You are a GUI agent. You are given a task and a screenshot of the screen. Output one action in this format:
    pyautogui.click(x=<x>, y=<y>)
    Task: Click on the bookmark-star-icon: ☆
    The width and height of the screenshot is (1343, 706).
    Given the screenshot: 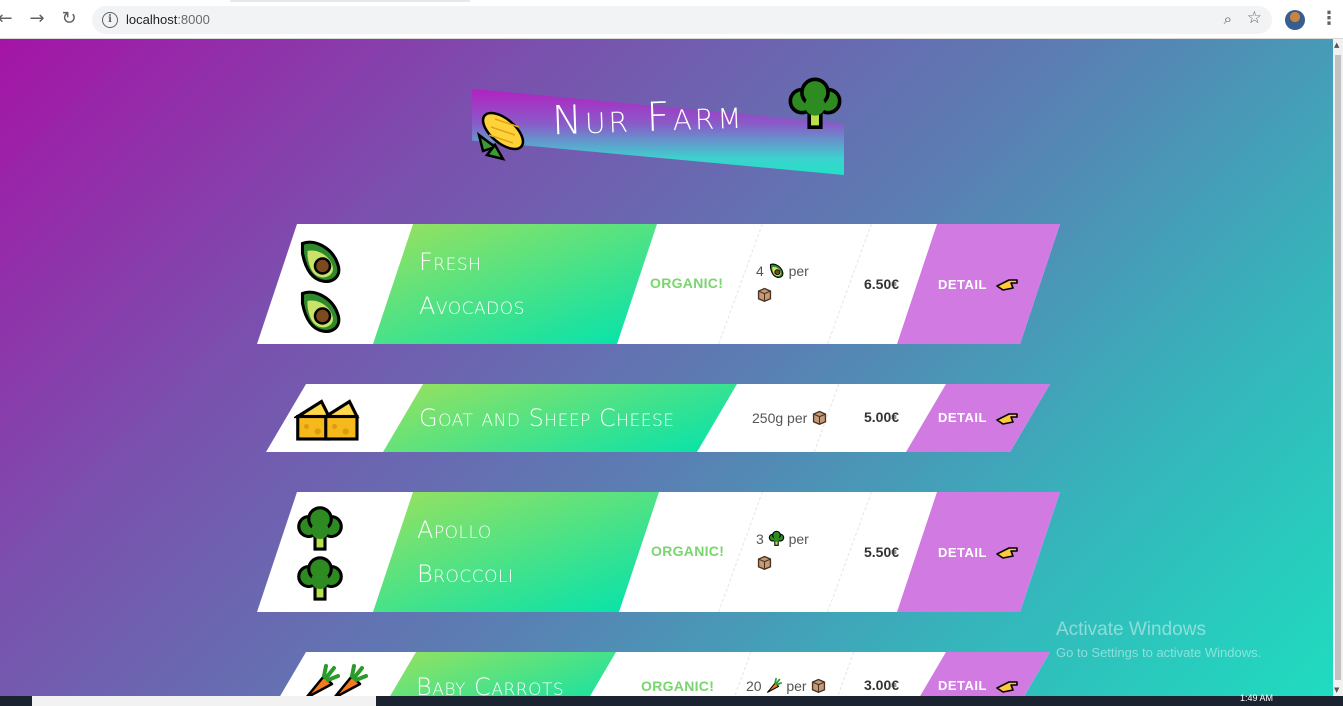 What is the action you would take?
    pyautogui.click(x=1254, y=18)
    